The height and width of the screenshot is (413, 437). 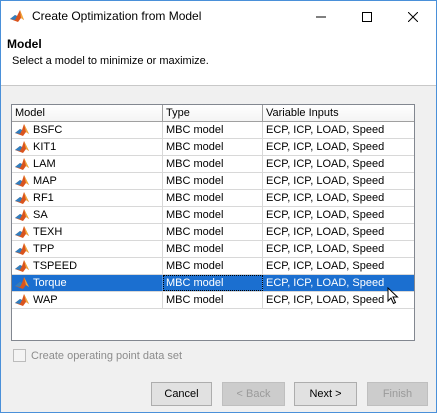 What do you see at coordinates (87, 198) in the screenshot?
I see `cell-model: RF1` at bounding box center [87, 198].